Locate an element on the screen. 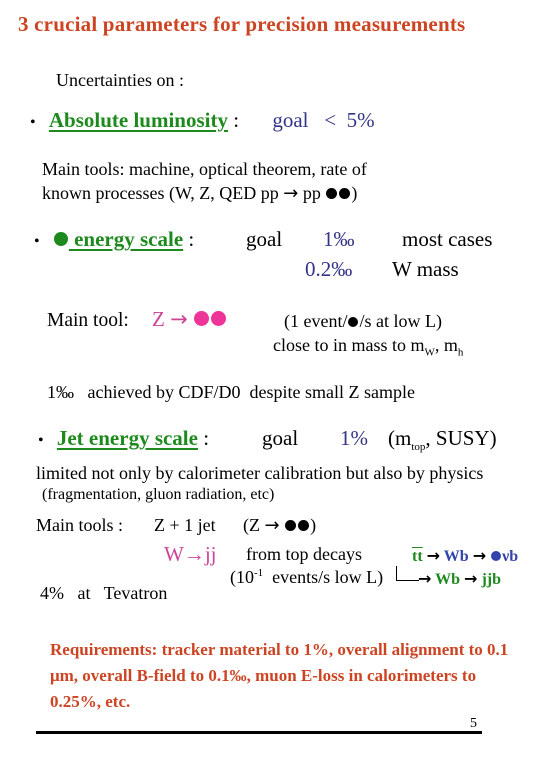 The image size is (540, 780). jet-energy-goal: goal is located at coordinates (280, 438).